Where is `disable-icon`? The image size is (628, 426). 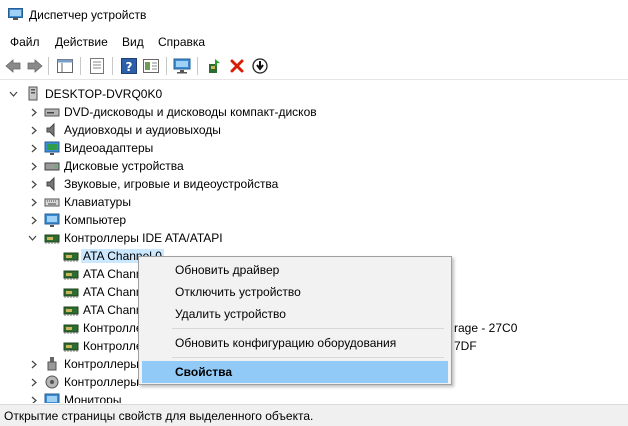
disable-icon is located at coordinates (260, 66).